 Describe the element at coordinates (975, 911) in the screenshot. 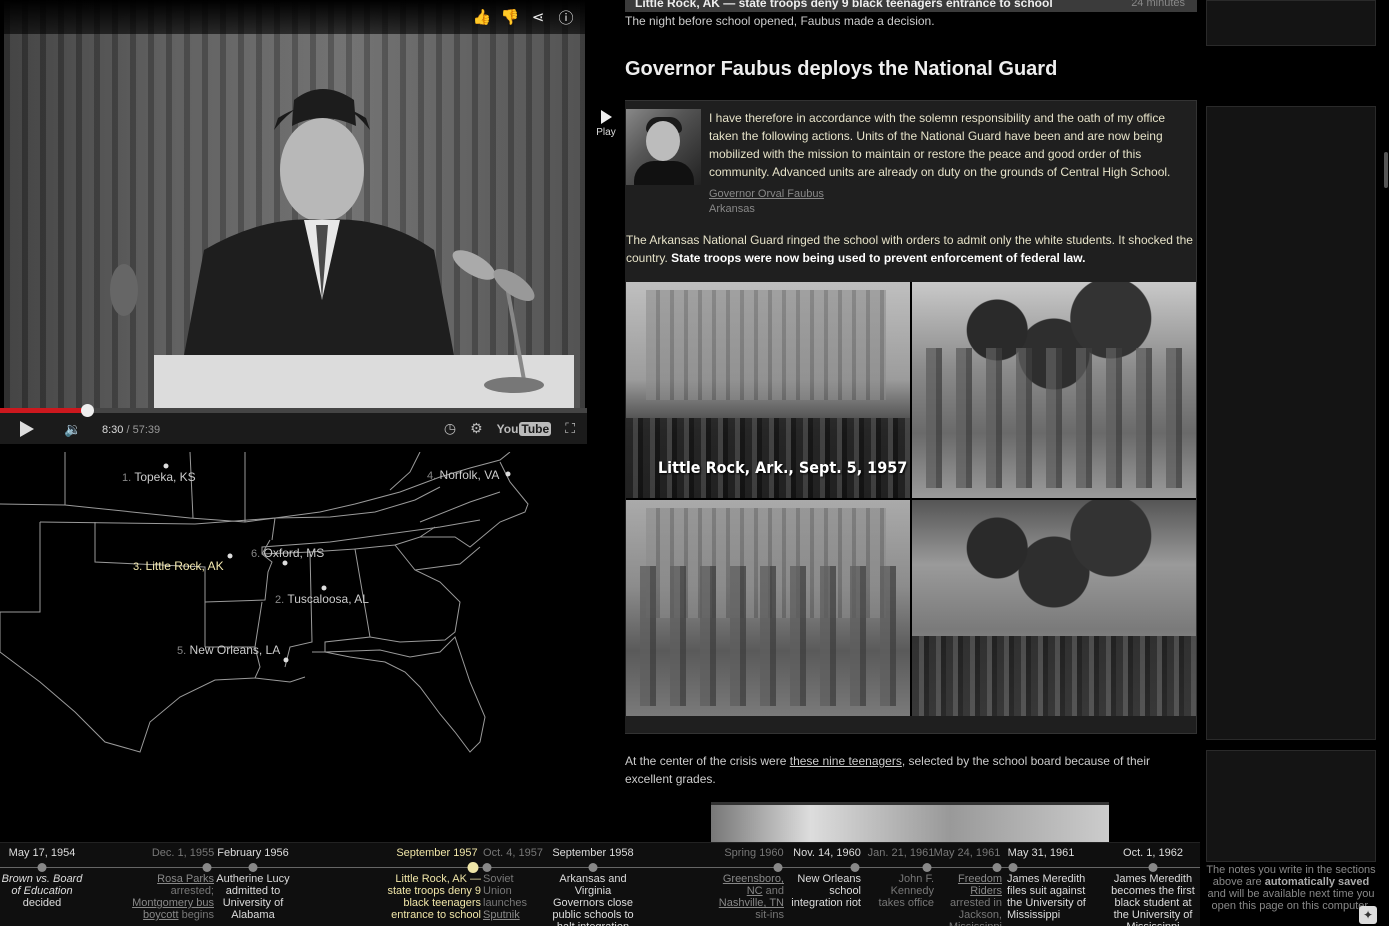

I see `timeline-desc-text: arrested in Jackson, Mississippi` at that location.